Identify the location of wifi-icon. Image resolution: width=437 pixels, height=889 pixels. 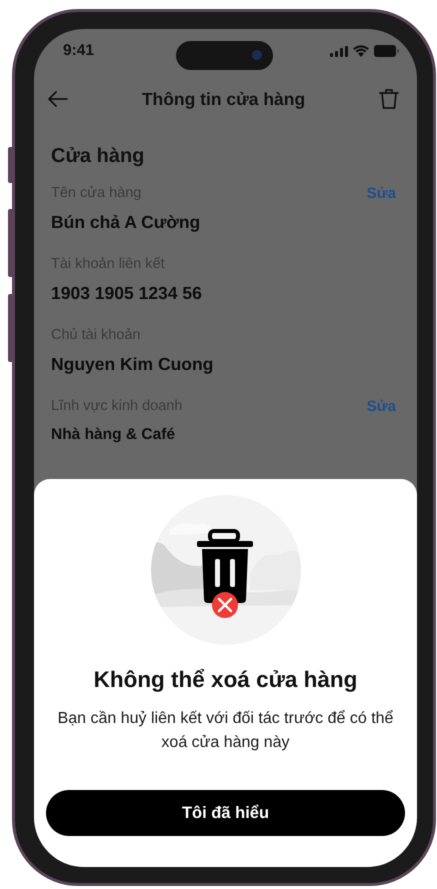
(361, 51).